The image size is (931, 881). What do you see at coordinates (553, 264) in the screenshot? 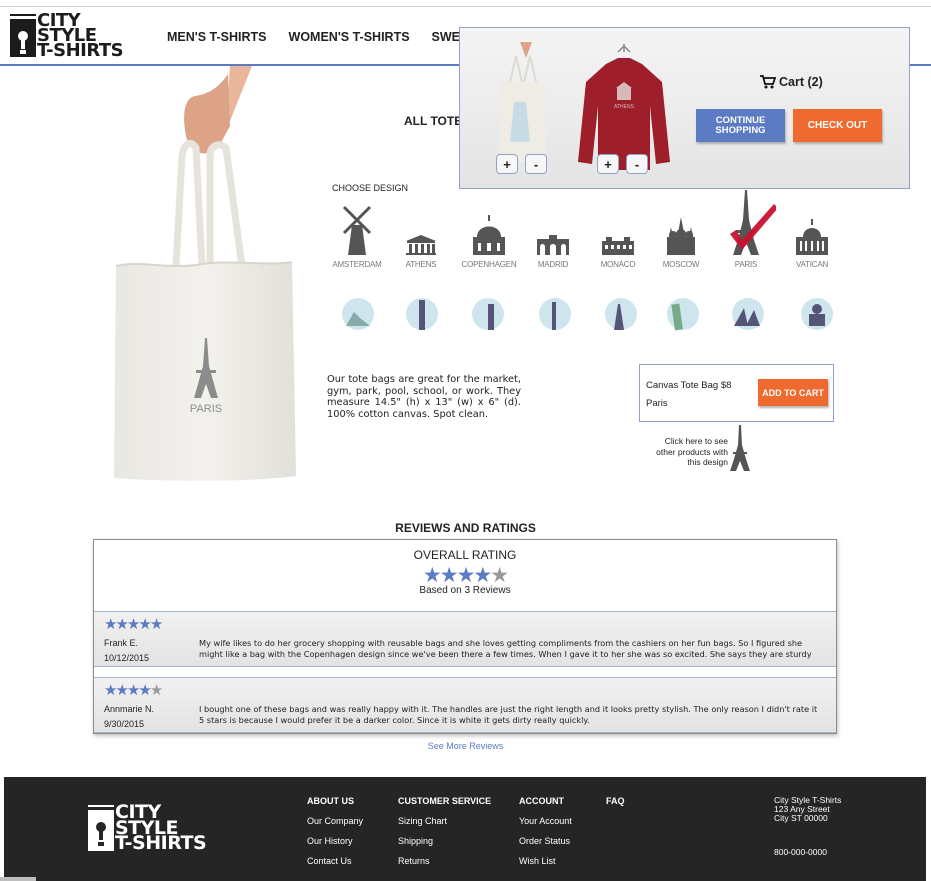
I see `design-label: MADRID` at bounding box center [553, 264].